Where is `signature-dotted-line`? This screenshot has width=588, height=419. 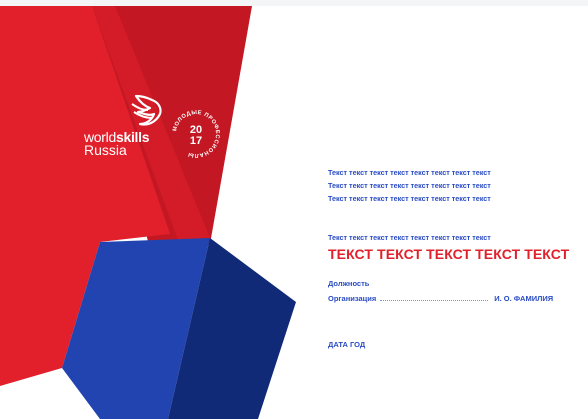
signature-dotted-line is located at coordinates (434, 297).